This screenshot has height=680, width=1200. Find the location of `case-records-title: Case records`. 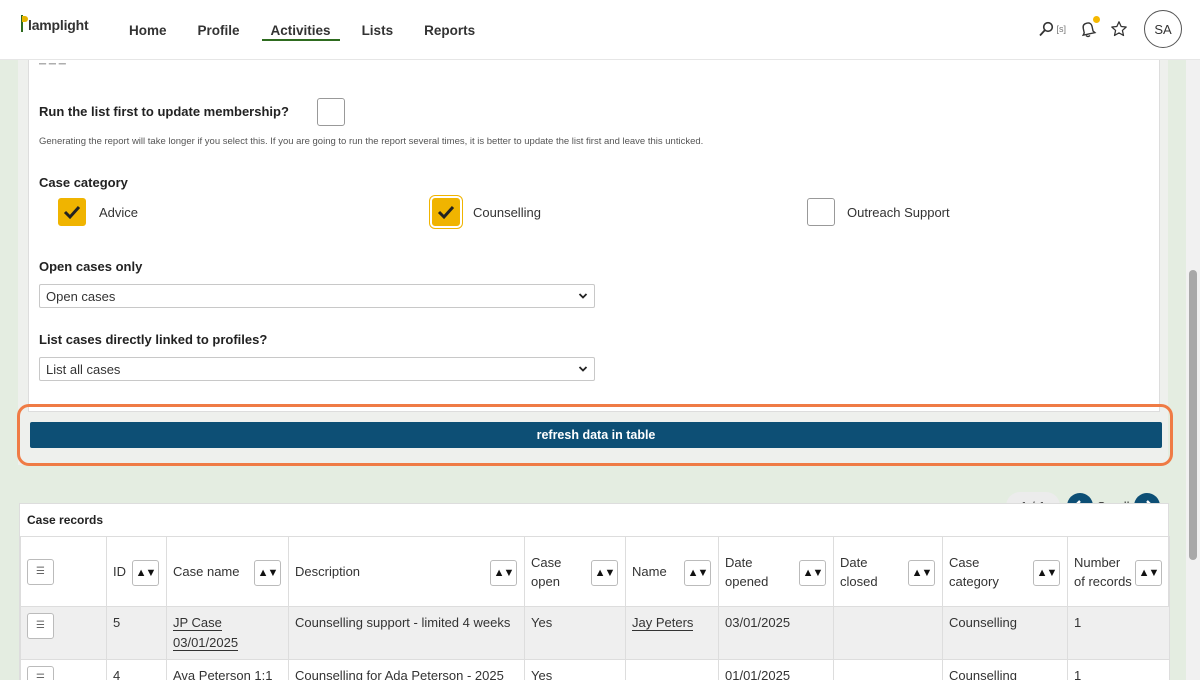

case-records-title: Case records is located at coordinates (65, 520).